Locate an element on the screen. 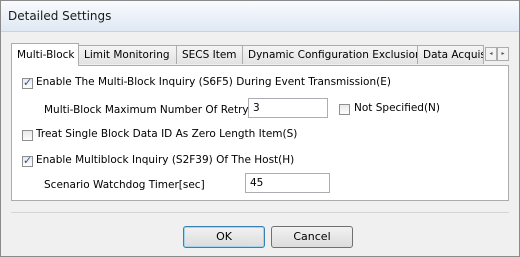  not-specified-checkbox is located at coordinates (344, 109).